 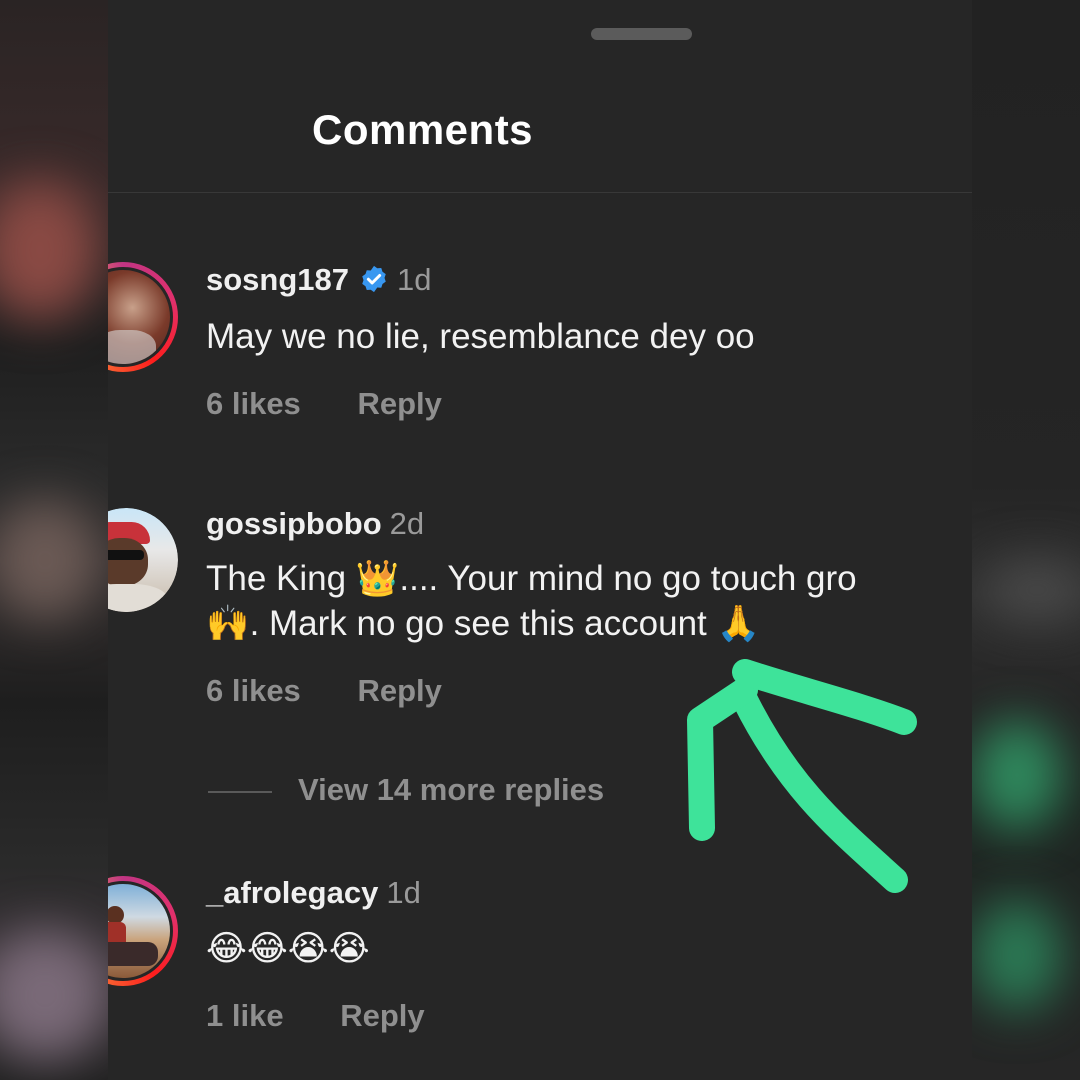 I want to click on comment-header: gossipbobo 2d, so click(x=315, y=524).